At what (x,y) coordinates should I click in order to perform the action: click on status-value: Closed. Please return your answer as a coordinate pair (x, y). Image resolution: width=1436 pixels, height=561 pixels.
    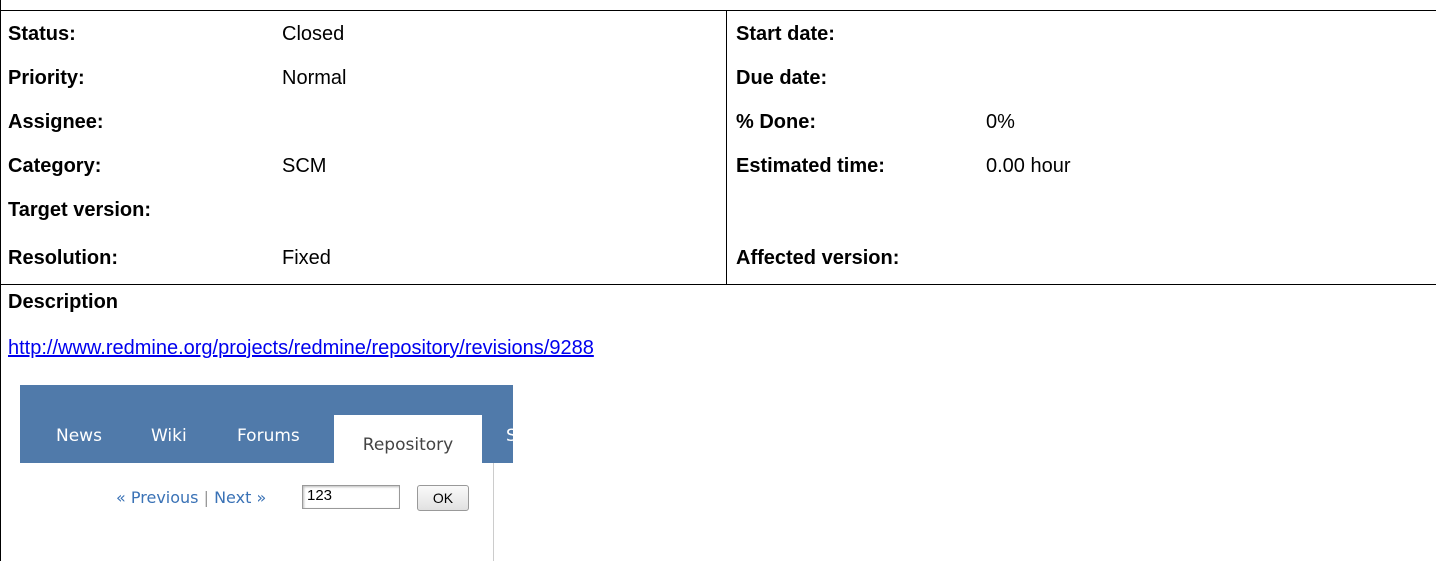
    Looking at the image, I should click on (313, 34).